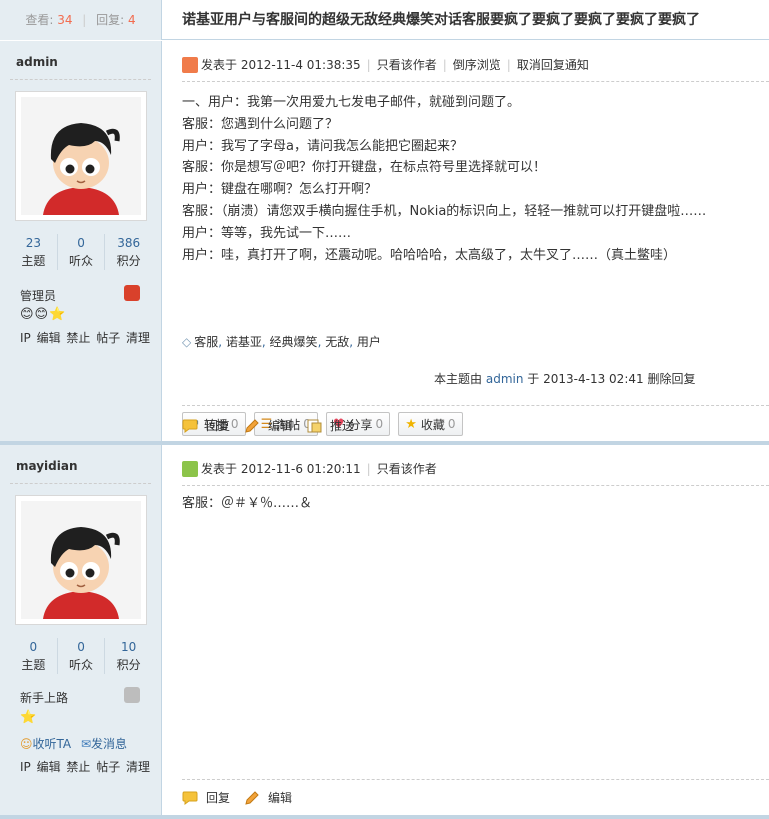  Describe the element at coordinates (411, 424) in the screenshot. I see `star-icon: ★` at that location.